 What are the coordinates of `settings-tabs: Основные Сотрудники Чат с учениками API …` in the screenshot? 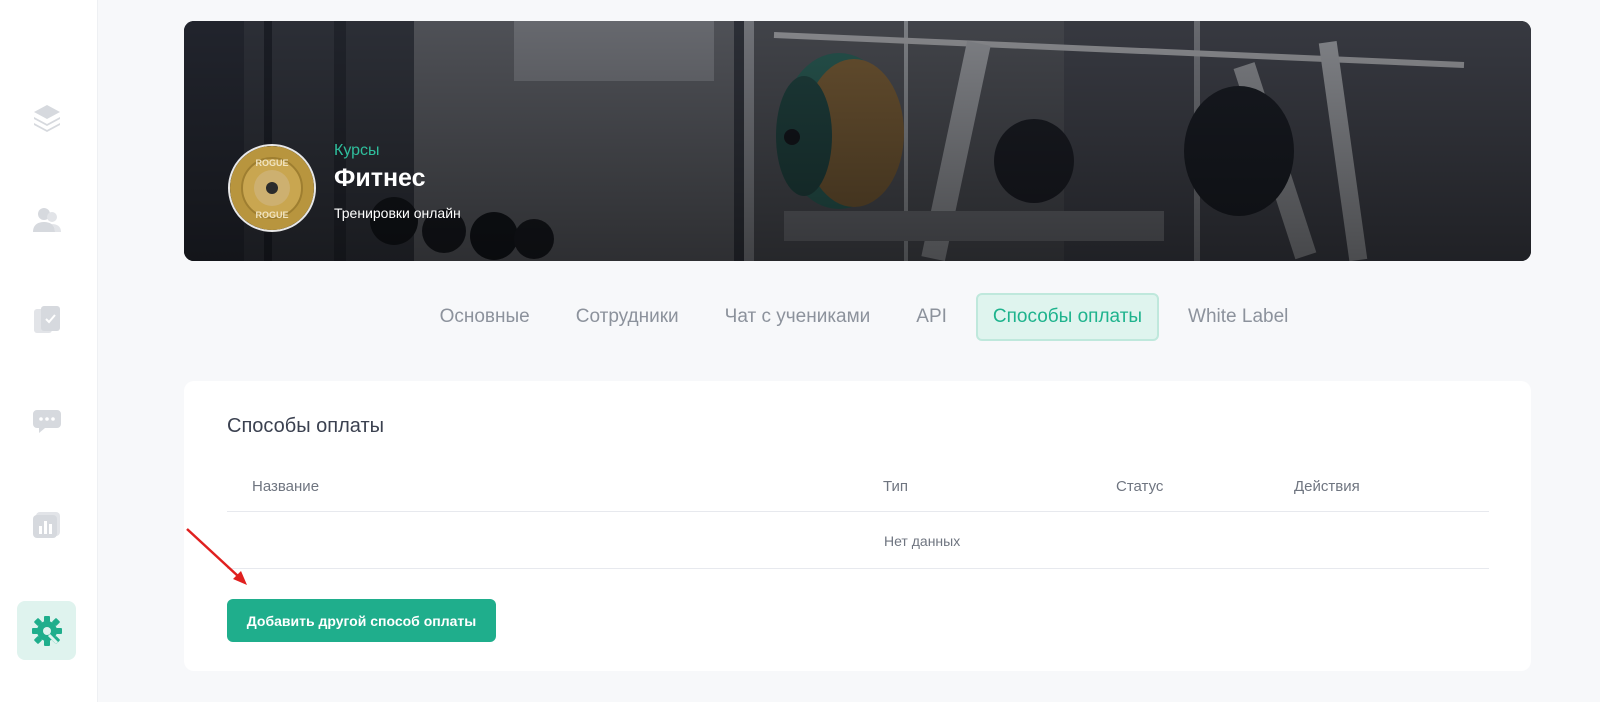 It's located at (800, 317).